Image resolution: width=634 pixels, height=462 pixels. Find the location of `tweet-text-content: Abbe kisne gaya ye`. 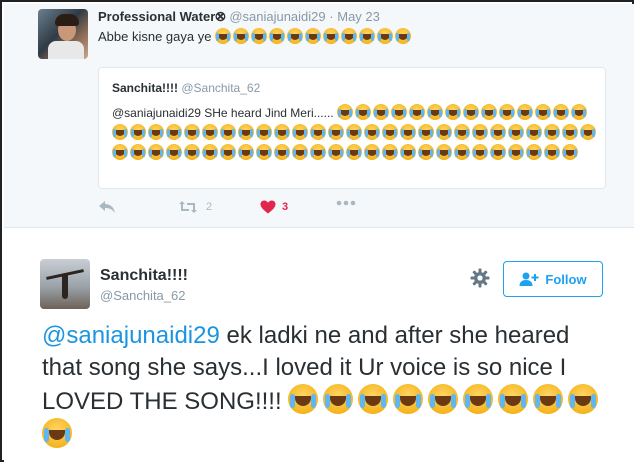

tweet-text-content: Abbe kisne gaya ye is located at coordinates (155, 36).